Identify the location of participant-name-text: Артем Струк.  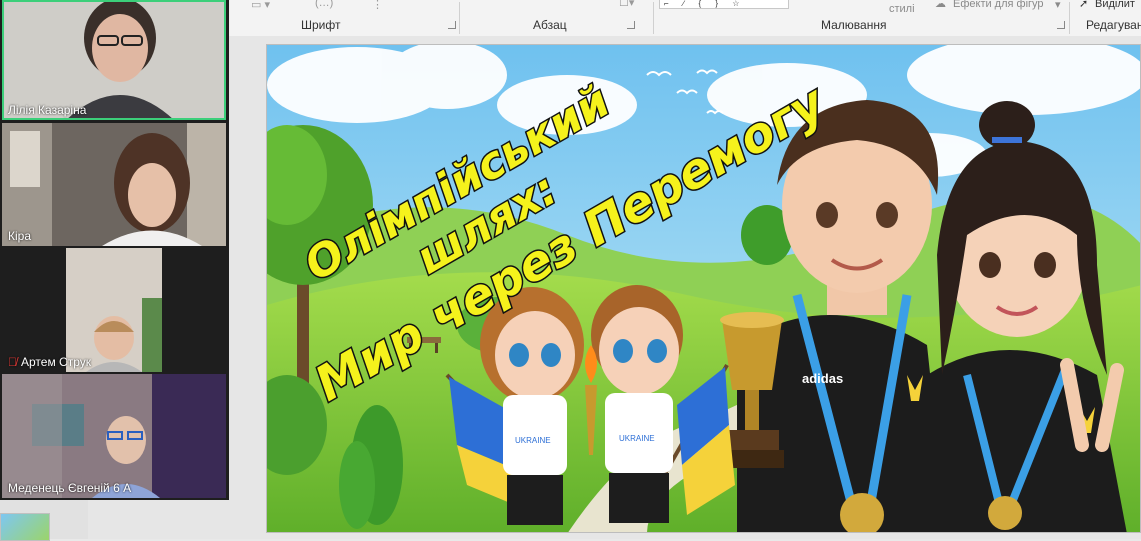
(56, 362).